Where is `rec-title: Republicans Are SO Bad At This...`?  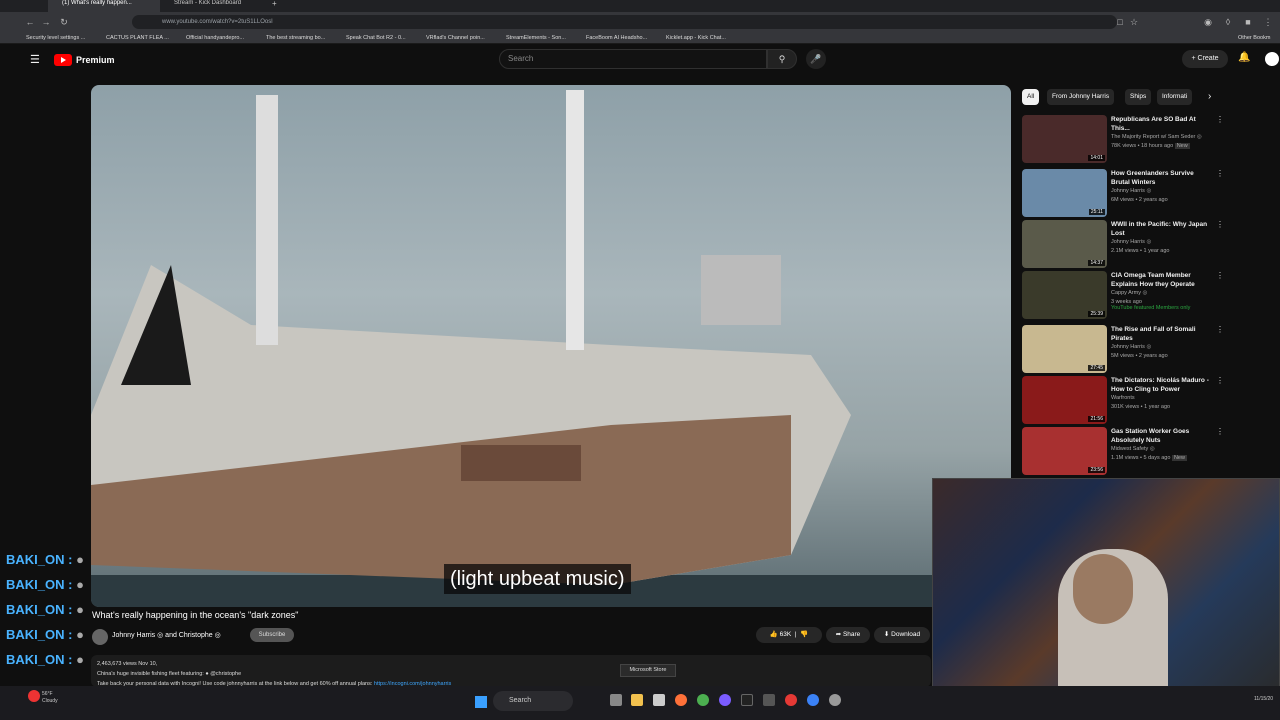
rec-title: Republicans Are SO Bad At This... is located at coordinates (1161, 124).